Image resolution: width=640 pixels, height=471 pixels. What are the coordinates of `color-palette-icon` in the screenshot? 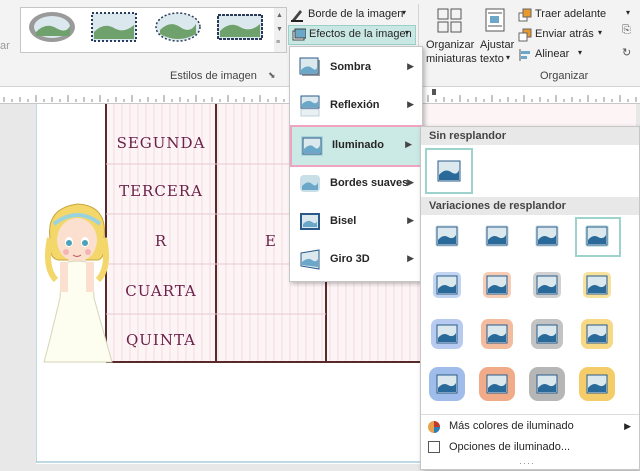 It's located at (434, 427).